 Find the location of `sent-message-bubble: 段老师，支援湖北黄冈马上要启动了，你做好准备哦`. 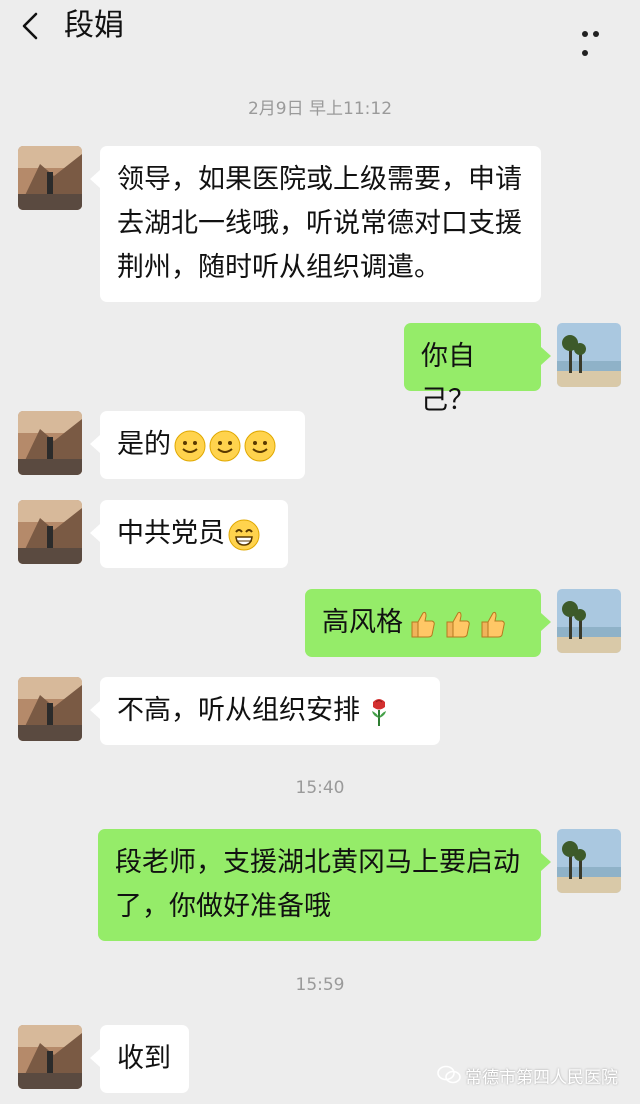

sent-message-bubble: 段老师，支援湖北黄冈马上要启动了，你做好准备哦 is located at coordinates (324, 885).